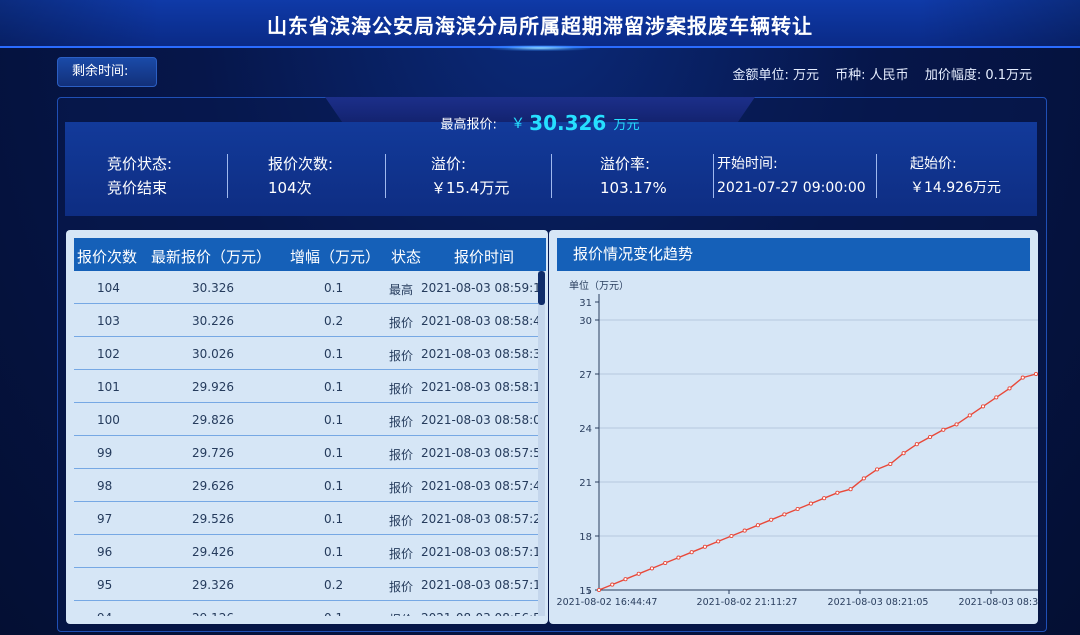 The width and height of the screenshot is (1080, 635). What do you see at coordinates (747, 164) in the screenshot?
I see `stat-start-time-label: 开始时间:` at bounding box center [747, 164].